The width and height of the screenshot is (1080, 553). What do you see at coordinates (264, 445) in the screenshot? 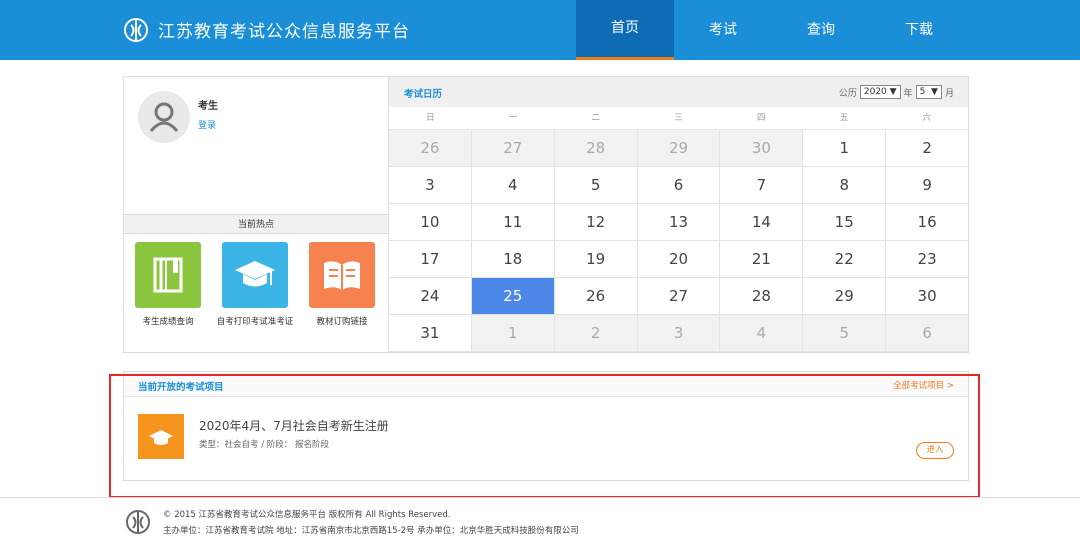
I see `project-meta: 类型：社会自考 / 阶段： 报名阶段` at bounding box center [264, 445].